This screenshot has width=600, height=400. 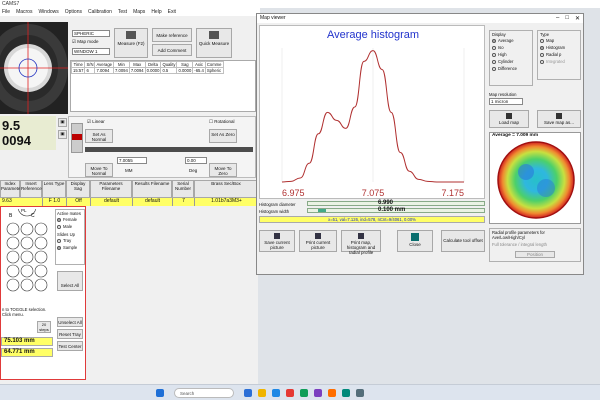 What do you see at coordinates (506, 101) in the screenshot?
I see `map-resolution-select: 1 micron` at bounding box center [506, 101].